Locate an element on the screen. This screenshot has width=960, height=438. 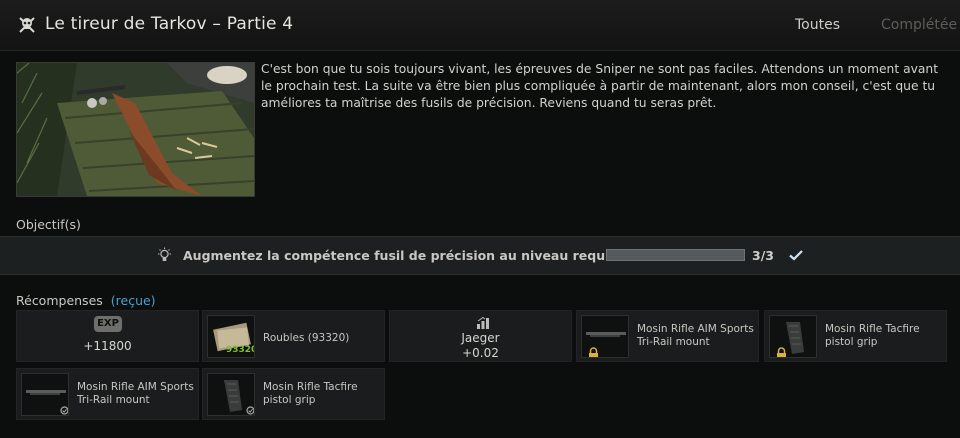
lightbulb-icon is located at coordinates (164, 254).